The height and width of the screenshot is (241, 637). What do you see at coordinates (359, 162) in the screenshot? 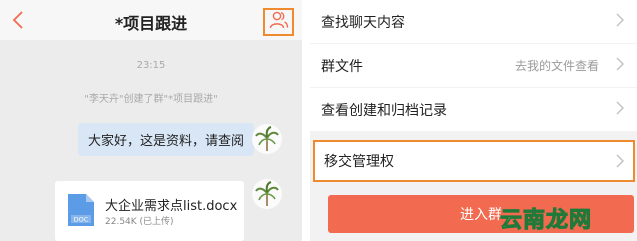
I see `row-label: 移交管理权` at bounding box center [359, 162].